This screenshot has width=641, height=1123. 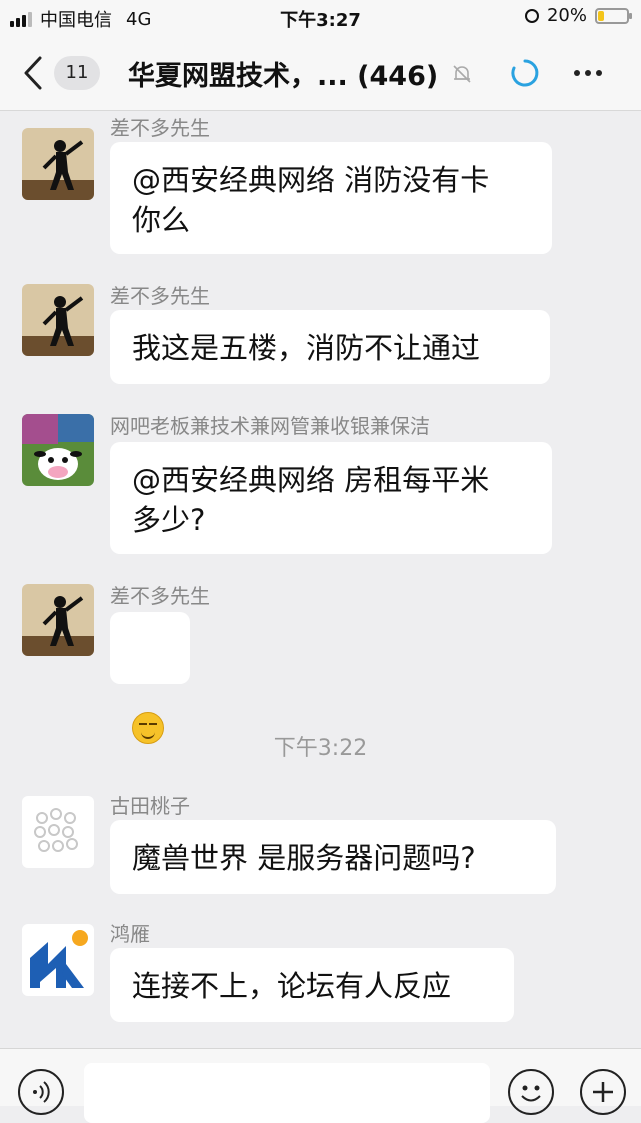 What do you see at coordinates (33, 73) in the screenshot?
I see `chevron-left-icon` at bounding box center [33, 73].